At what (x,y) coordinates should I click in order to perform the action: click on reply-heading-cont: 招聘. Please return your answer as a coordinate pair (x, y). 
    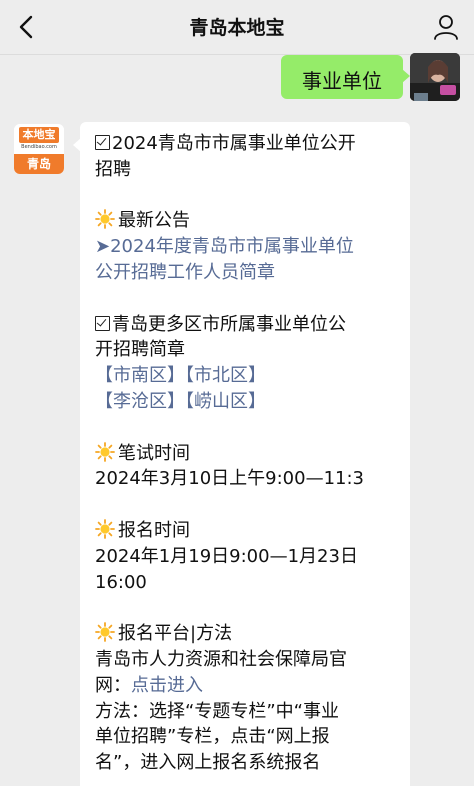
    Looking at the image, I should click on (113, 169).